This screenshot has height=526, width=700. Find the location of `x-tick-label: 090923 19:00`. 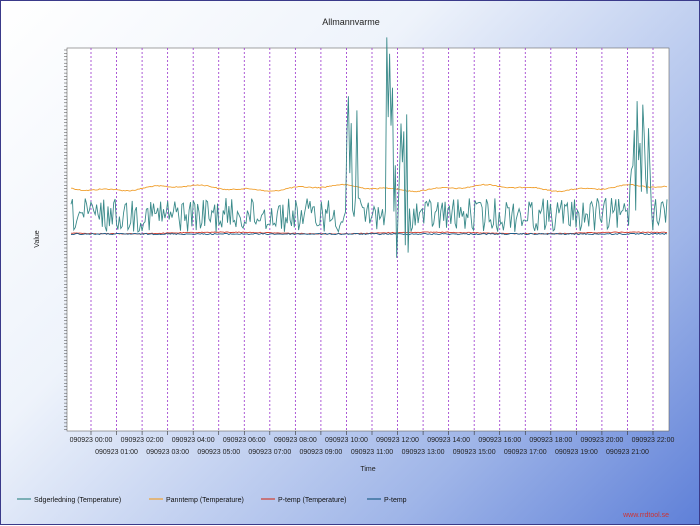

x-tick-label: 090923 19:00 is located at coordinates (576, 452).